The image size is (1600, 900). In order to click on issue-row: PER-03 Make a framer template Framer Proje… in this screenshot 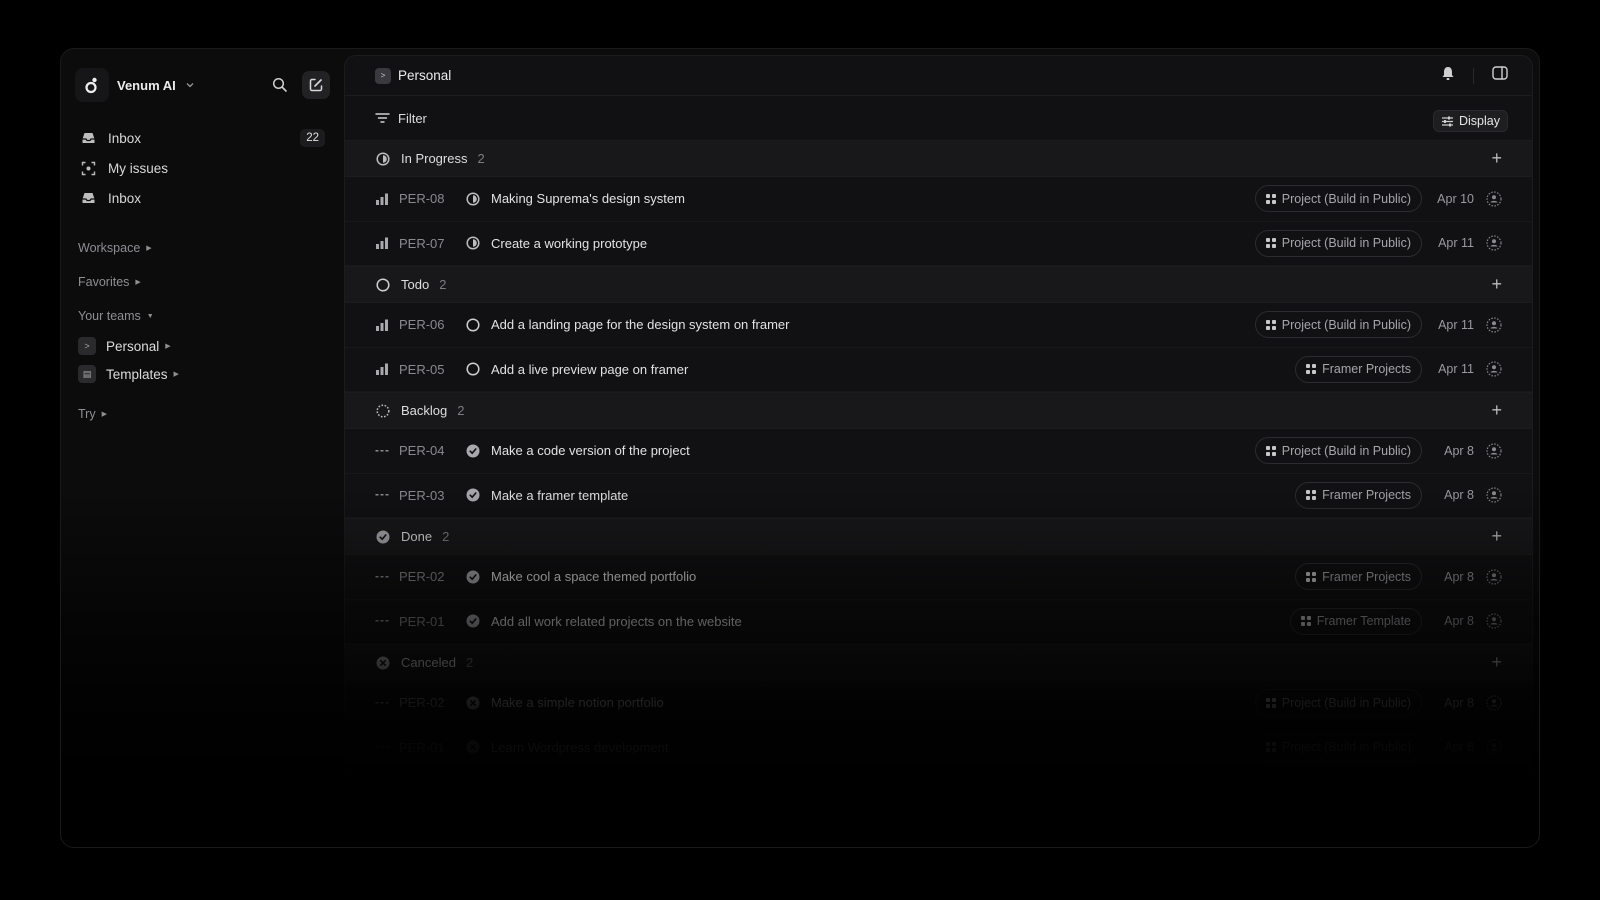, I will do `click(938, 496)`.